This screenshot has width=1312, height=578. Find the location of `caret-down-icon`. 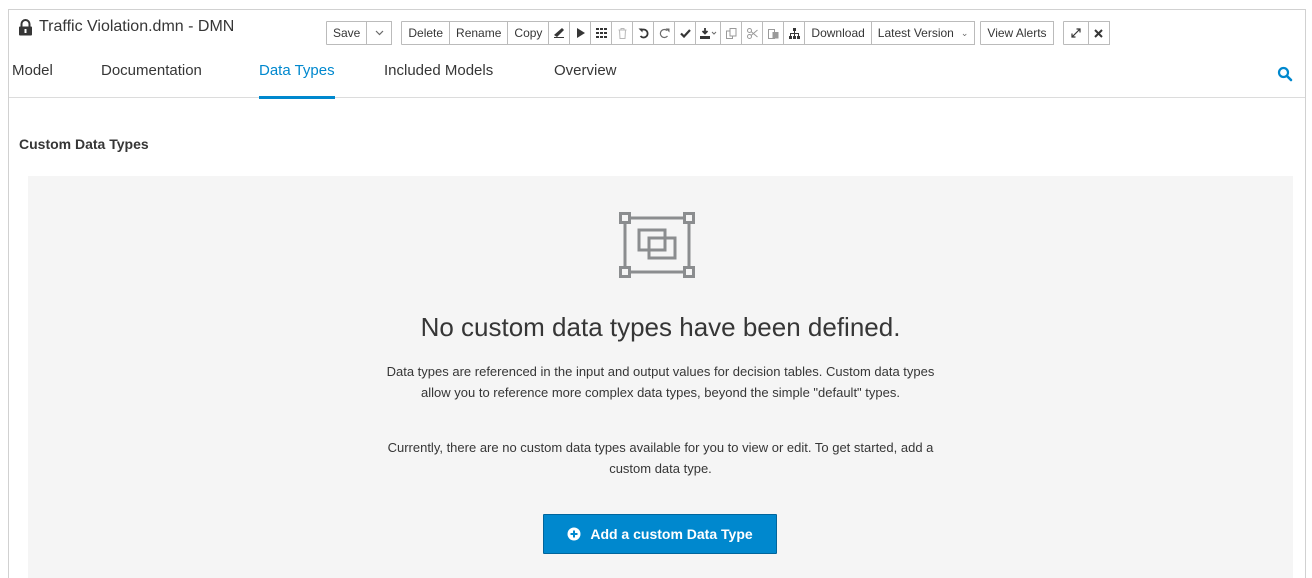

caret-down-icon is located at coordinates (379, 33).